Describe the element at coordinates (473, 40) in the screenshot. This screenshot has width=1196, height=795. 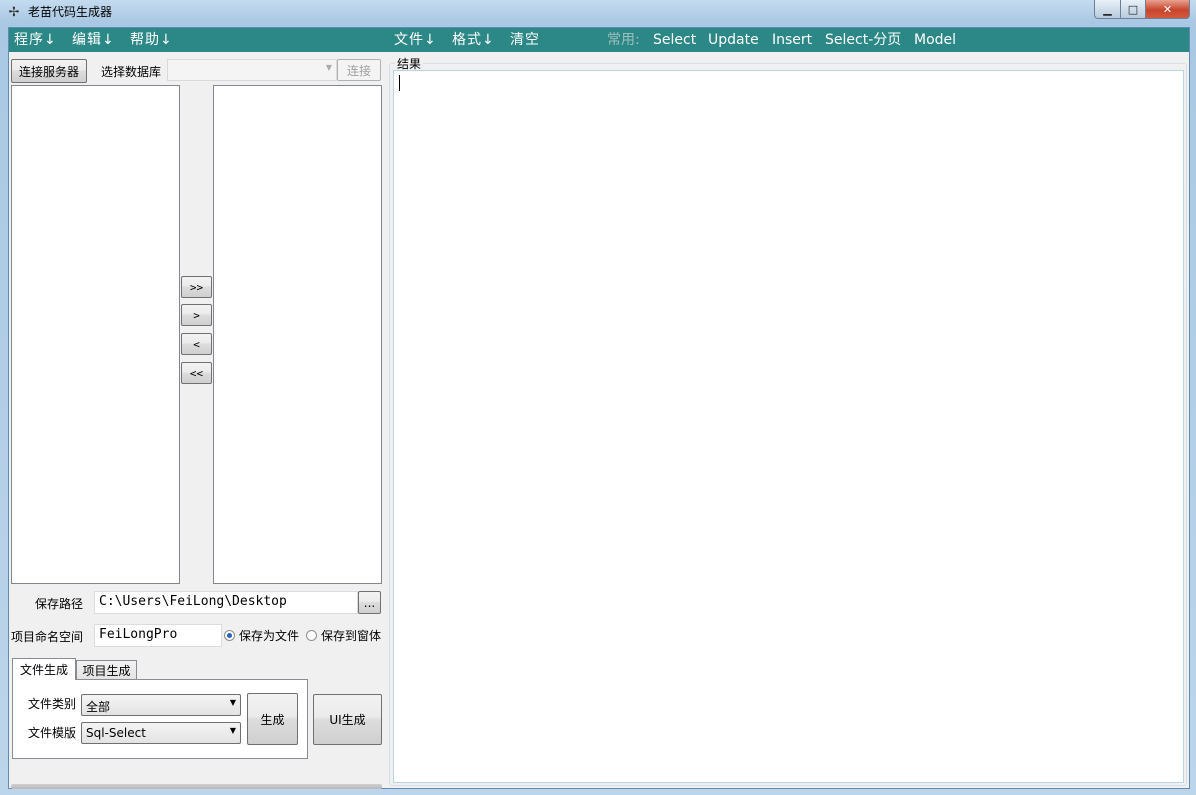
I see `menu-format: 格式↓` at that location.